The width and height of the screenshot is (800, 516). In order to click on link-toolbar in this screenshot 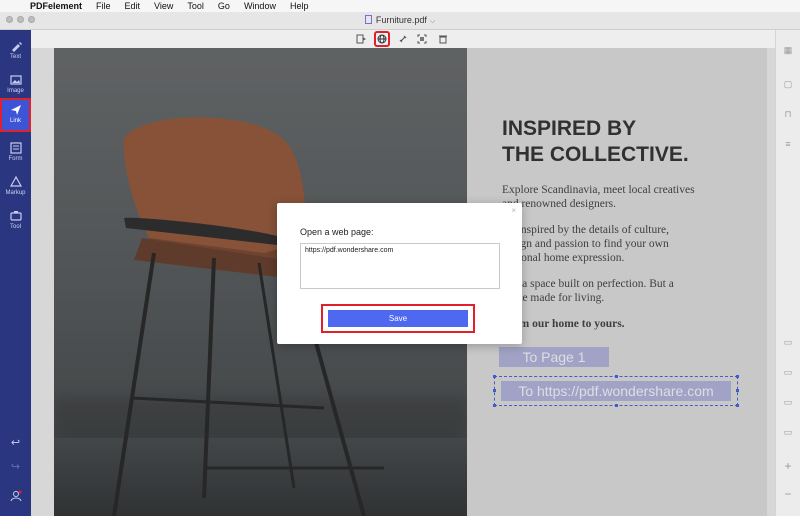, I will do `click(403, 39)`.